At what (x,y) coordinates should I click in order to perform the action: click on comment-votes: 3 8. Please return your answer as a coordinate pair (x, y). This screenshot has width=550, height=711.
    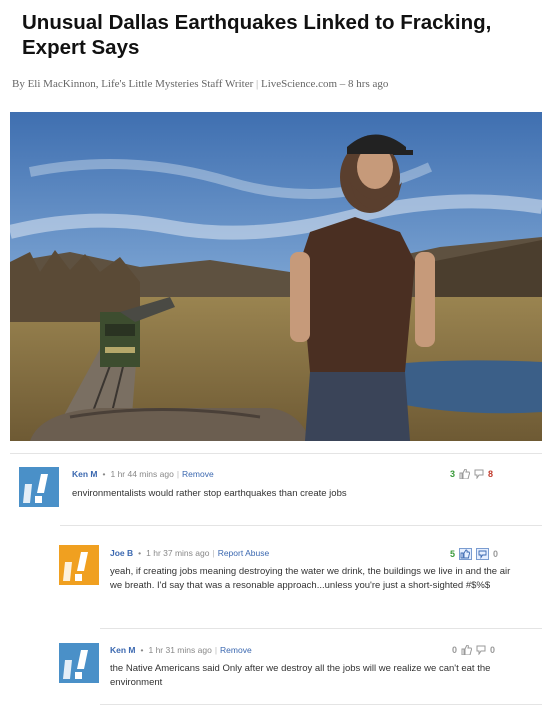
    Looking at the image, I should click on (471, 474).